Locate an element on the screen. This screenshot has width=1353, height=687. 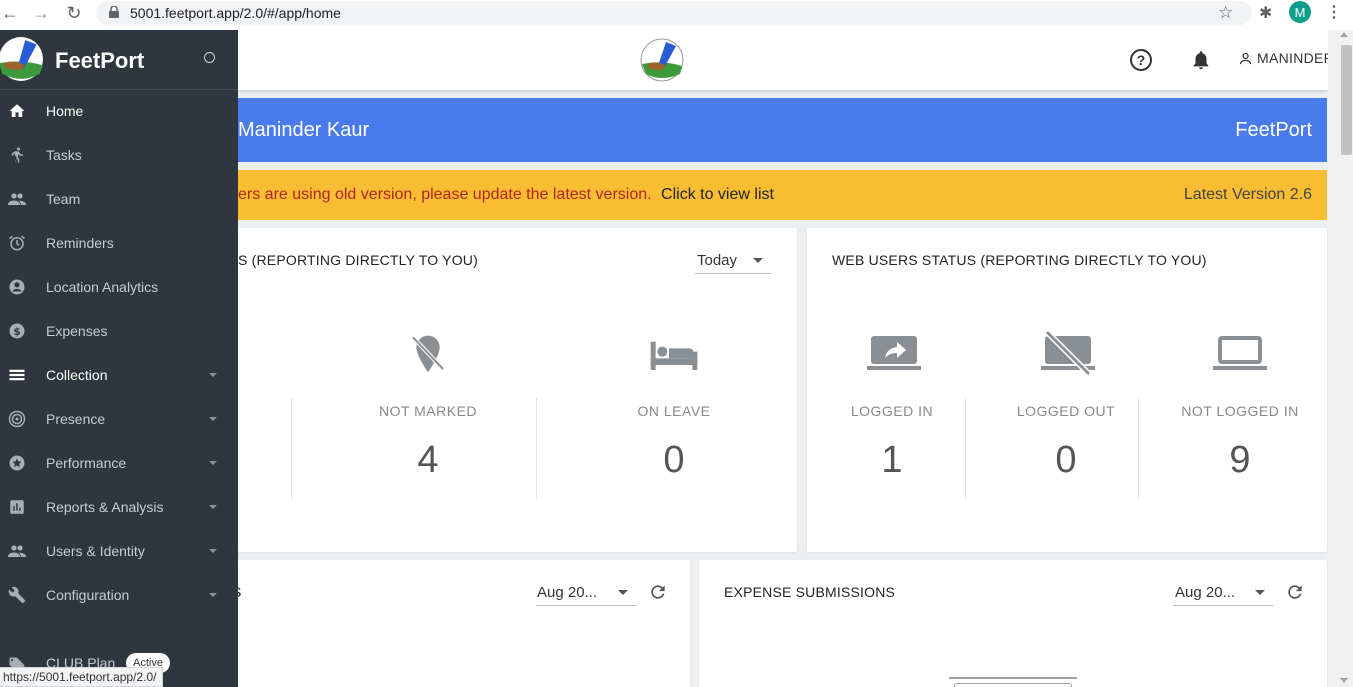
sidebar-item-configuration: Configuration is located at coordinates (119, 595).